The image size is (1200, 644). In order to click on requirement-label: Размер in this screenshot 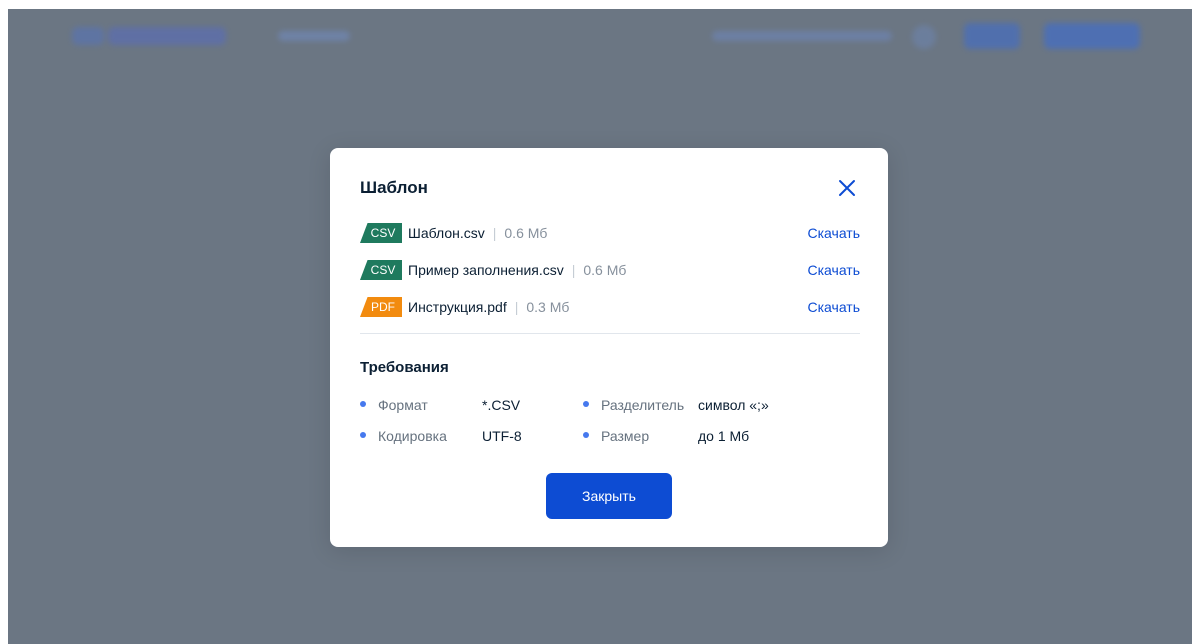, I will do `click(625, 436)`.